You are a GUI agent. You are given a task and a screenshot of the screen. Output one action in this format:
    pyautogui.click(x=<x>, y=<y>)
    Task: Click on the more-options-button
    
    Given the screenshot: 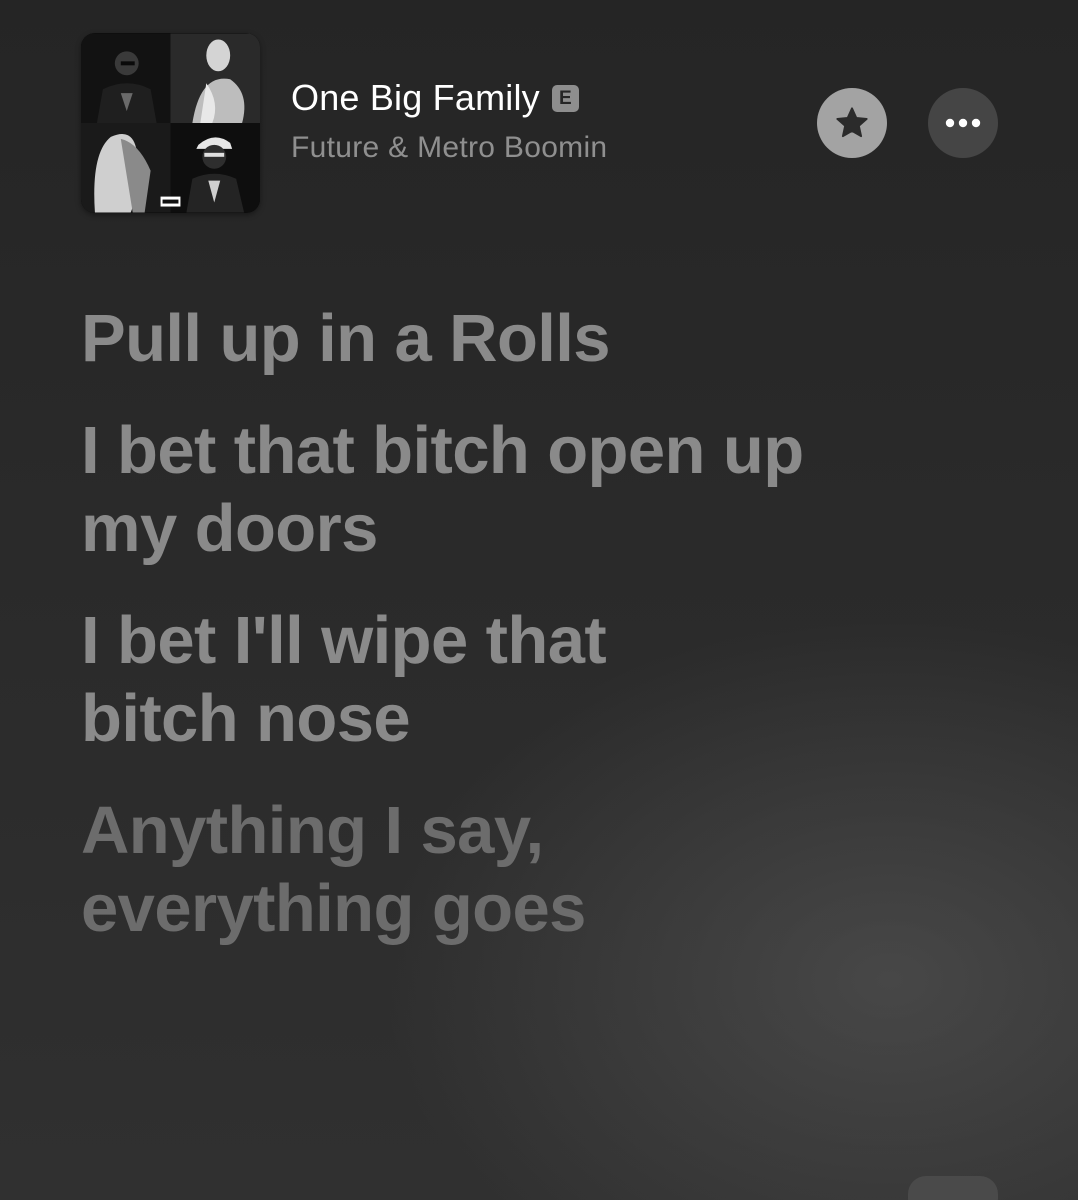 What is the action you would take?
    pyautogui.click(x=963, y=123)
    